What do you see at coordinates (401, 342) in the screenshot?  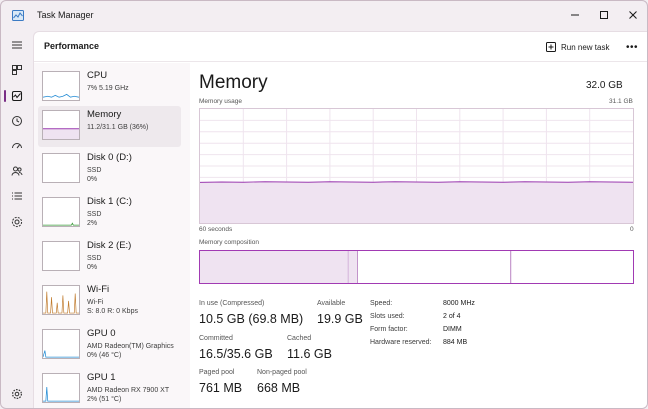 I see `hardware-reserved-label: Hardware reserved:` at bounding box center [401, 342].